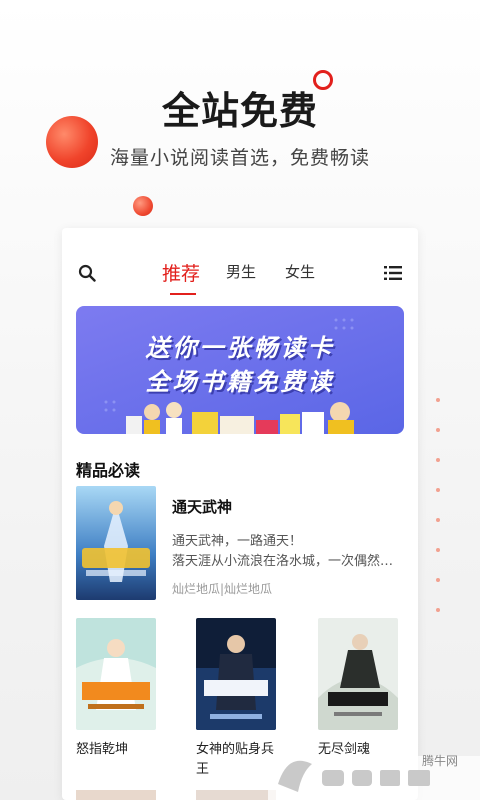  I want to click on watermark-brand: 腾牛网, so click(440, 761).